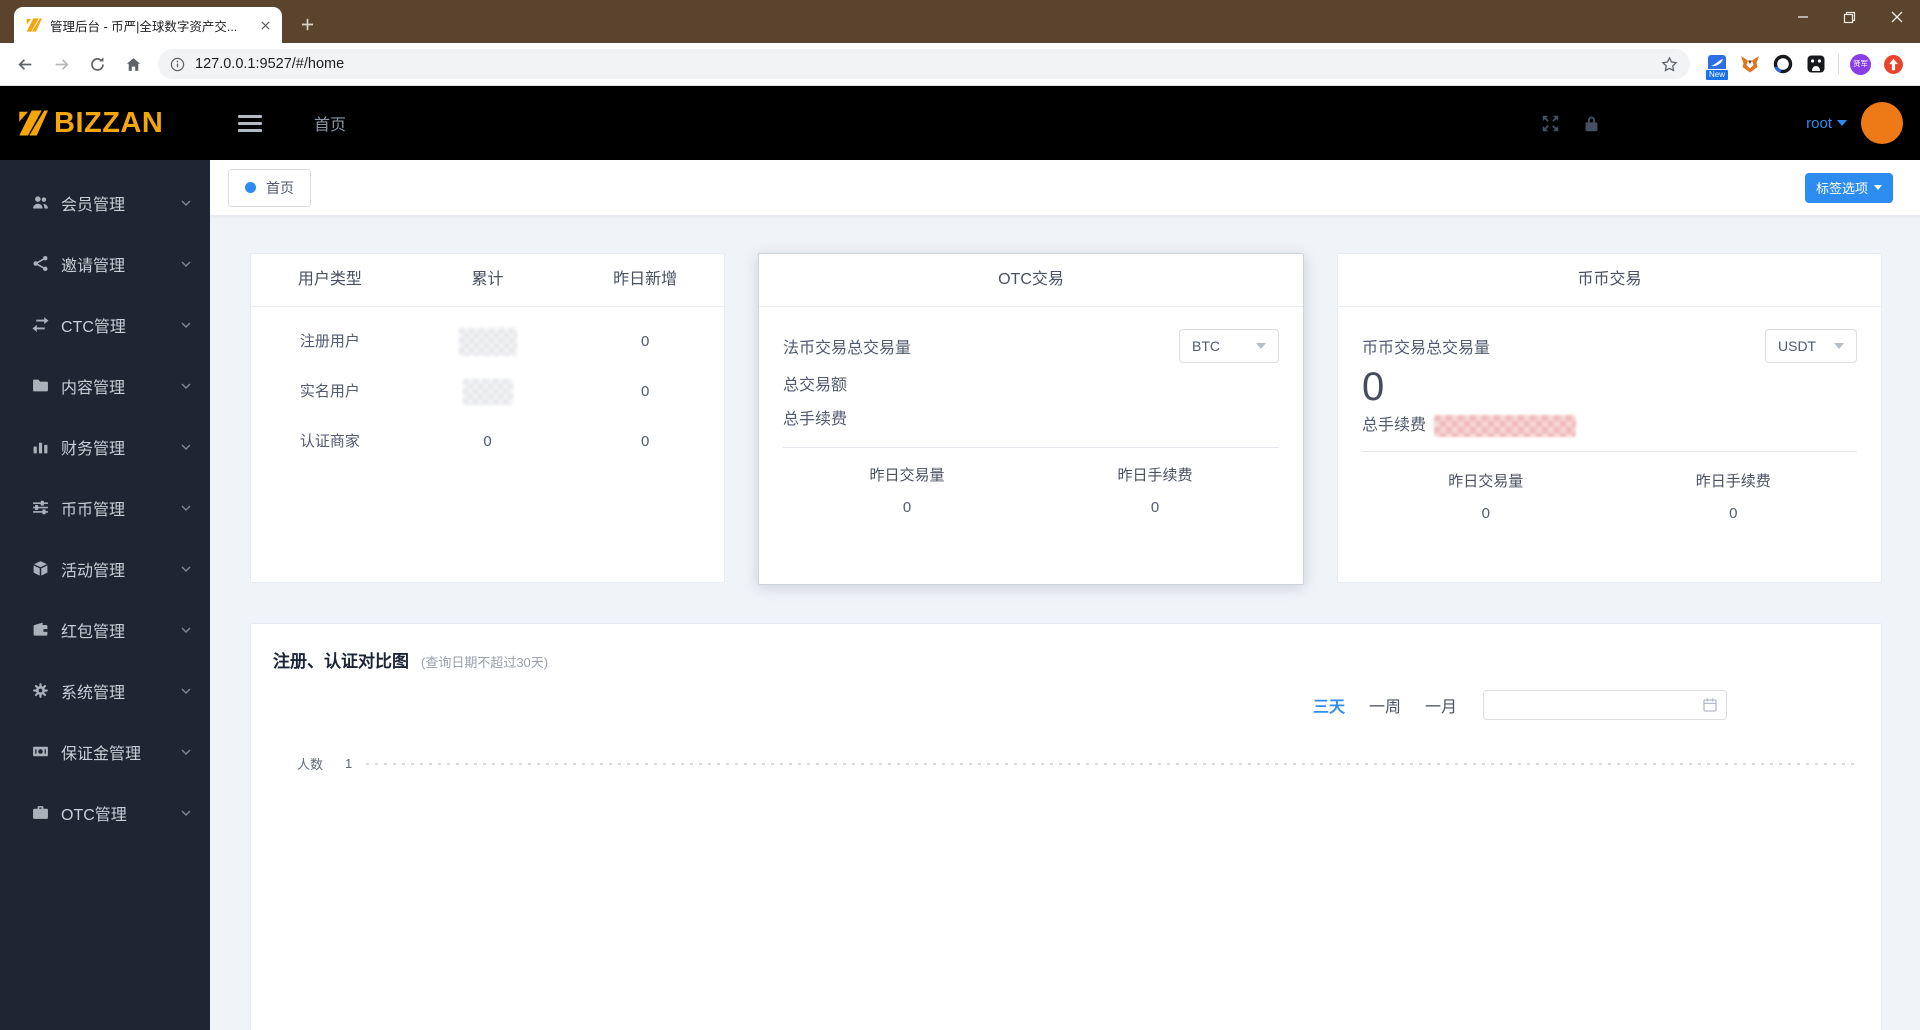 This screenshot has height=1030, width=1920. I want to click on extension-blue-icon: New, so click(1717, 67).